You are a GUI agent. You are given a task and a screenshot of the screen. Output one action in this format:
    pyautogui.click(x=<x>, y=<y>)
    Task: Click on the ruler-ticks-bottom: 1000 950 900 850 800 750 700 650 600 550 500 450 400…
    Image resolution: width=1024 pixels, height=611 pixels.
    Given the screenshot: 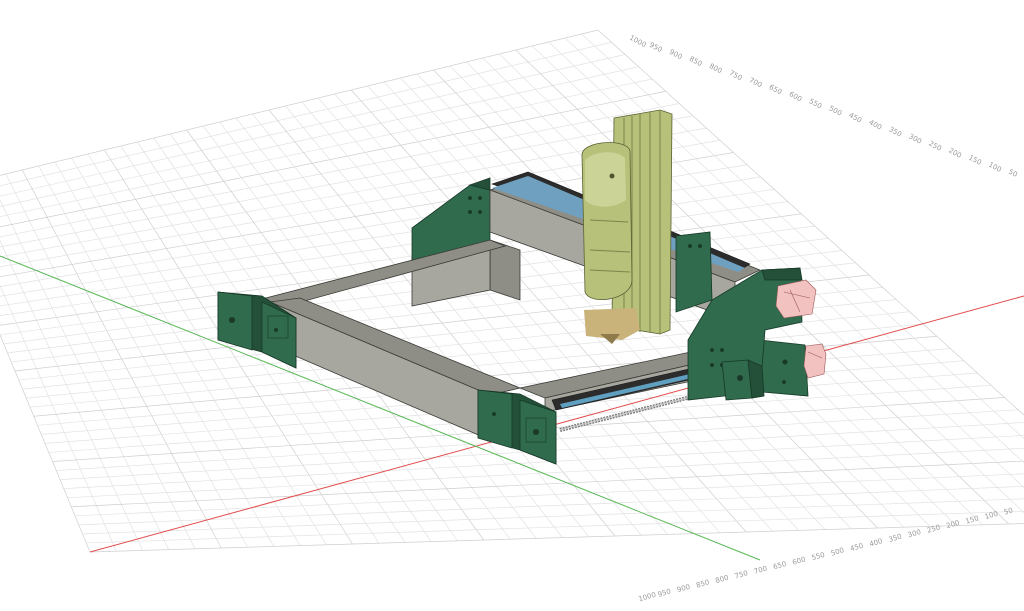 What is the action you would take?
    pyautogui.click(x=826, y=554)
    